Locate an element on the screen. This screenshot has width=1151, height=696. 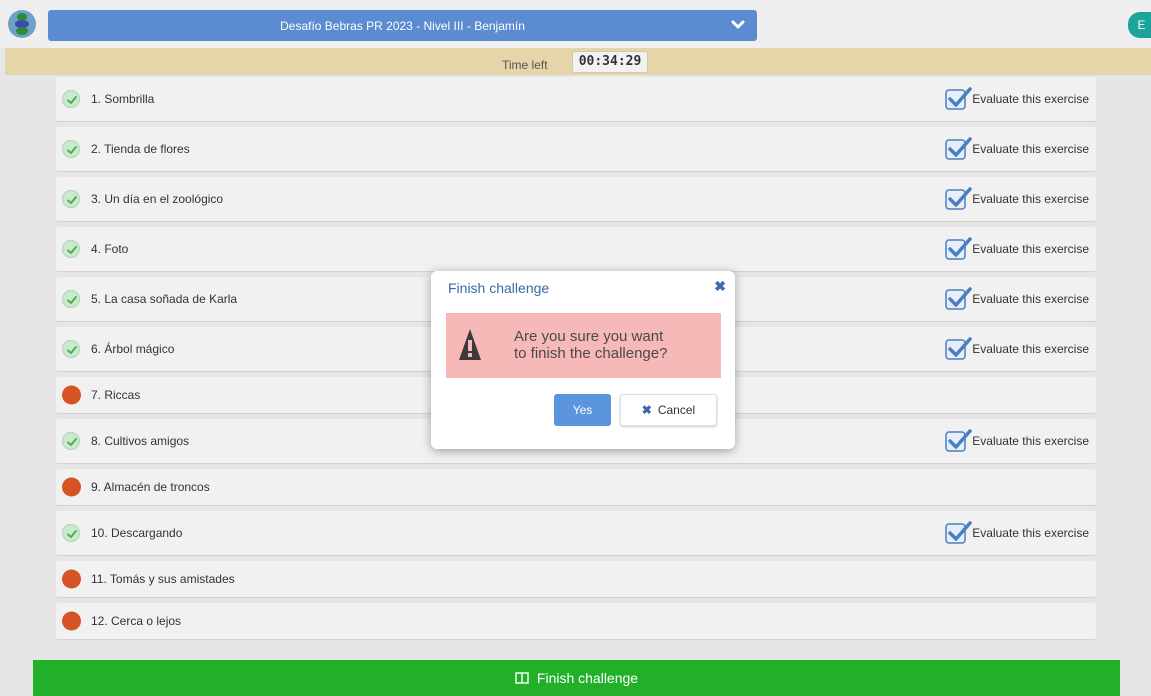
task-name: 12. Cerca o lejos is located at coordinates (136, 621).